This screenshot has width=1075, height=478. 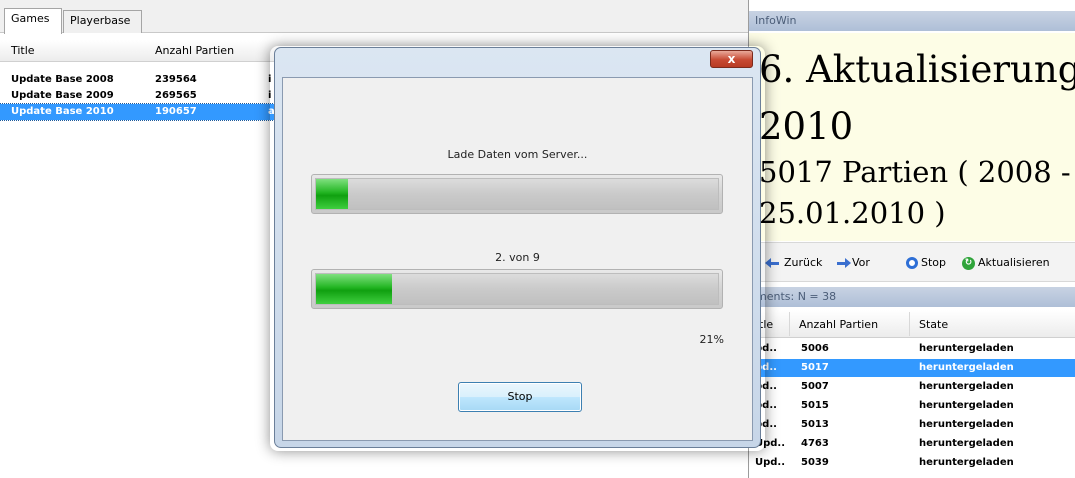 I want to click on stop-button: Stop, so click(x=520, y=397).